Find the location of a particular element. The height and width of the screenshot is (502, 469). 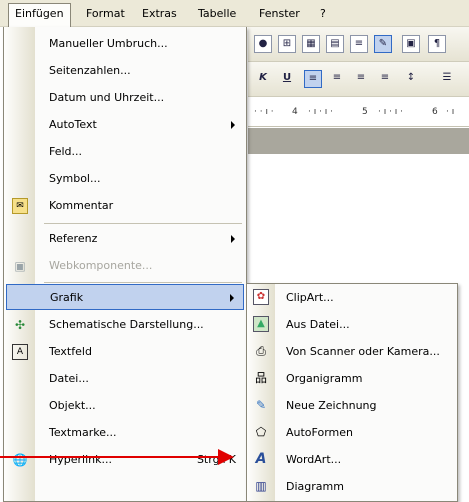

menu-item-autotext: AutoText is located at coordinates (125, 125).